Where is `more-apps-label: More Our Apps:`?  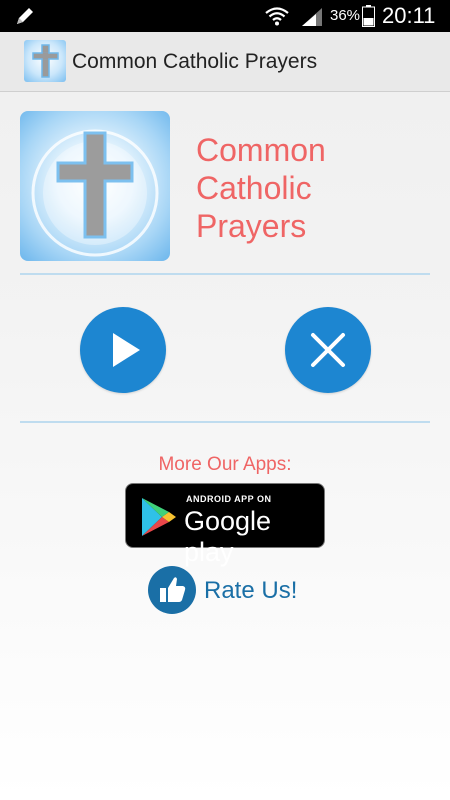
more-apps-label: More Our Apps: is located at coordinates (225, 464).